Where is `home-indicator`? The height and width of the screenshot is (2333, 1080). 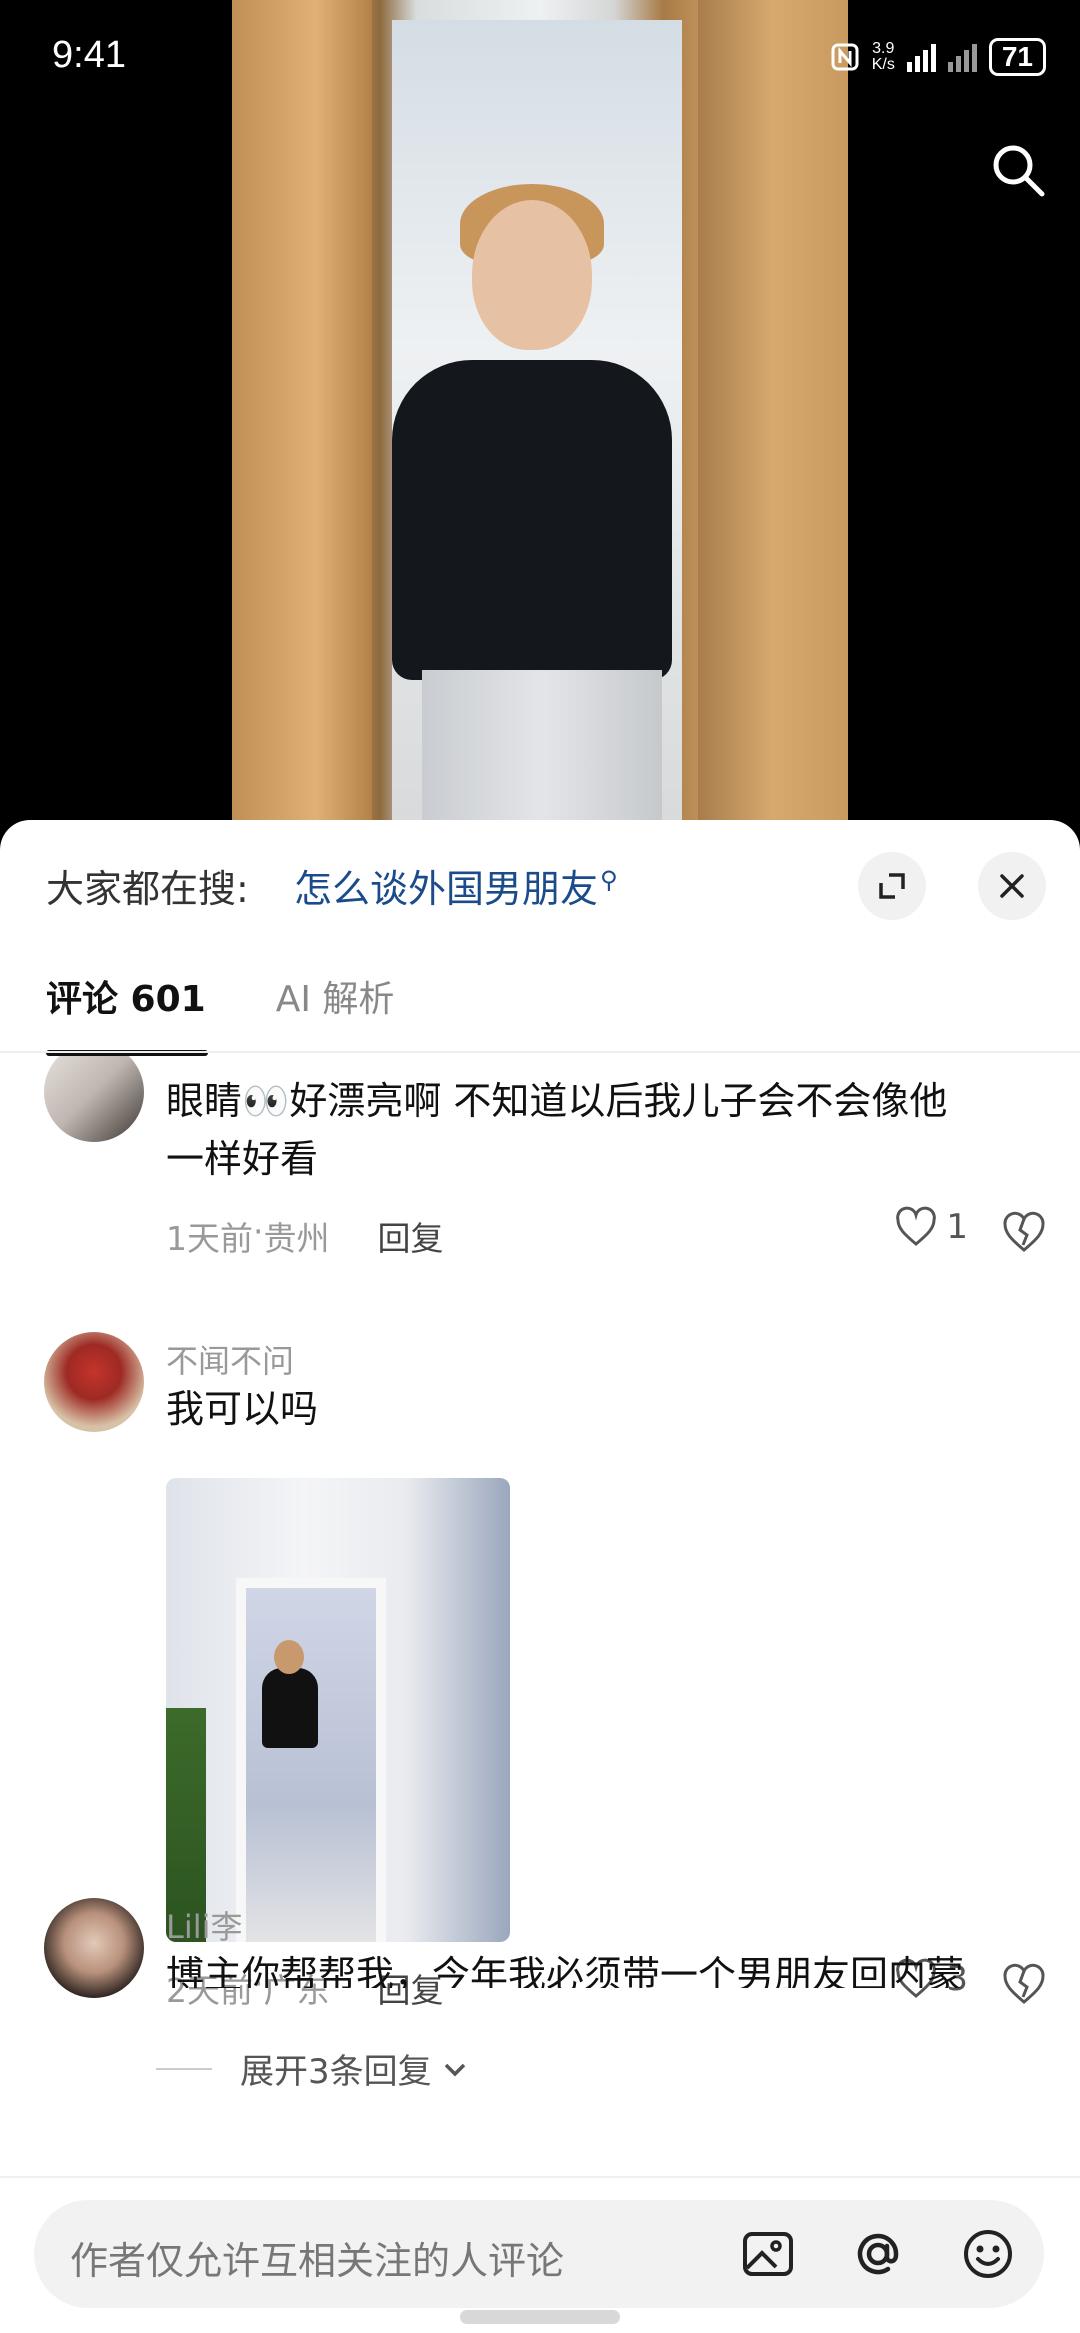 home-indicator is located at coordinates (540, 2317).